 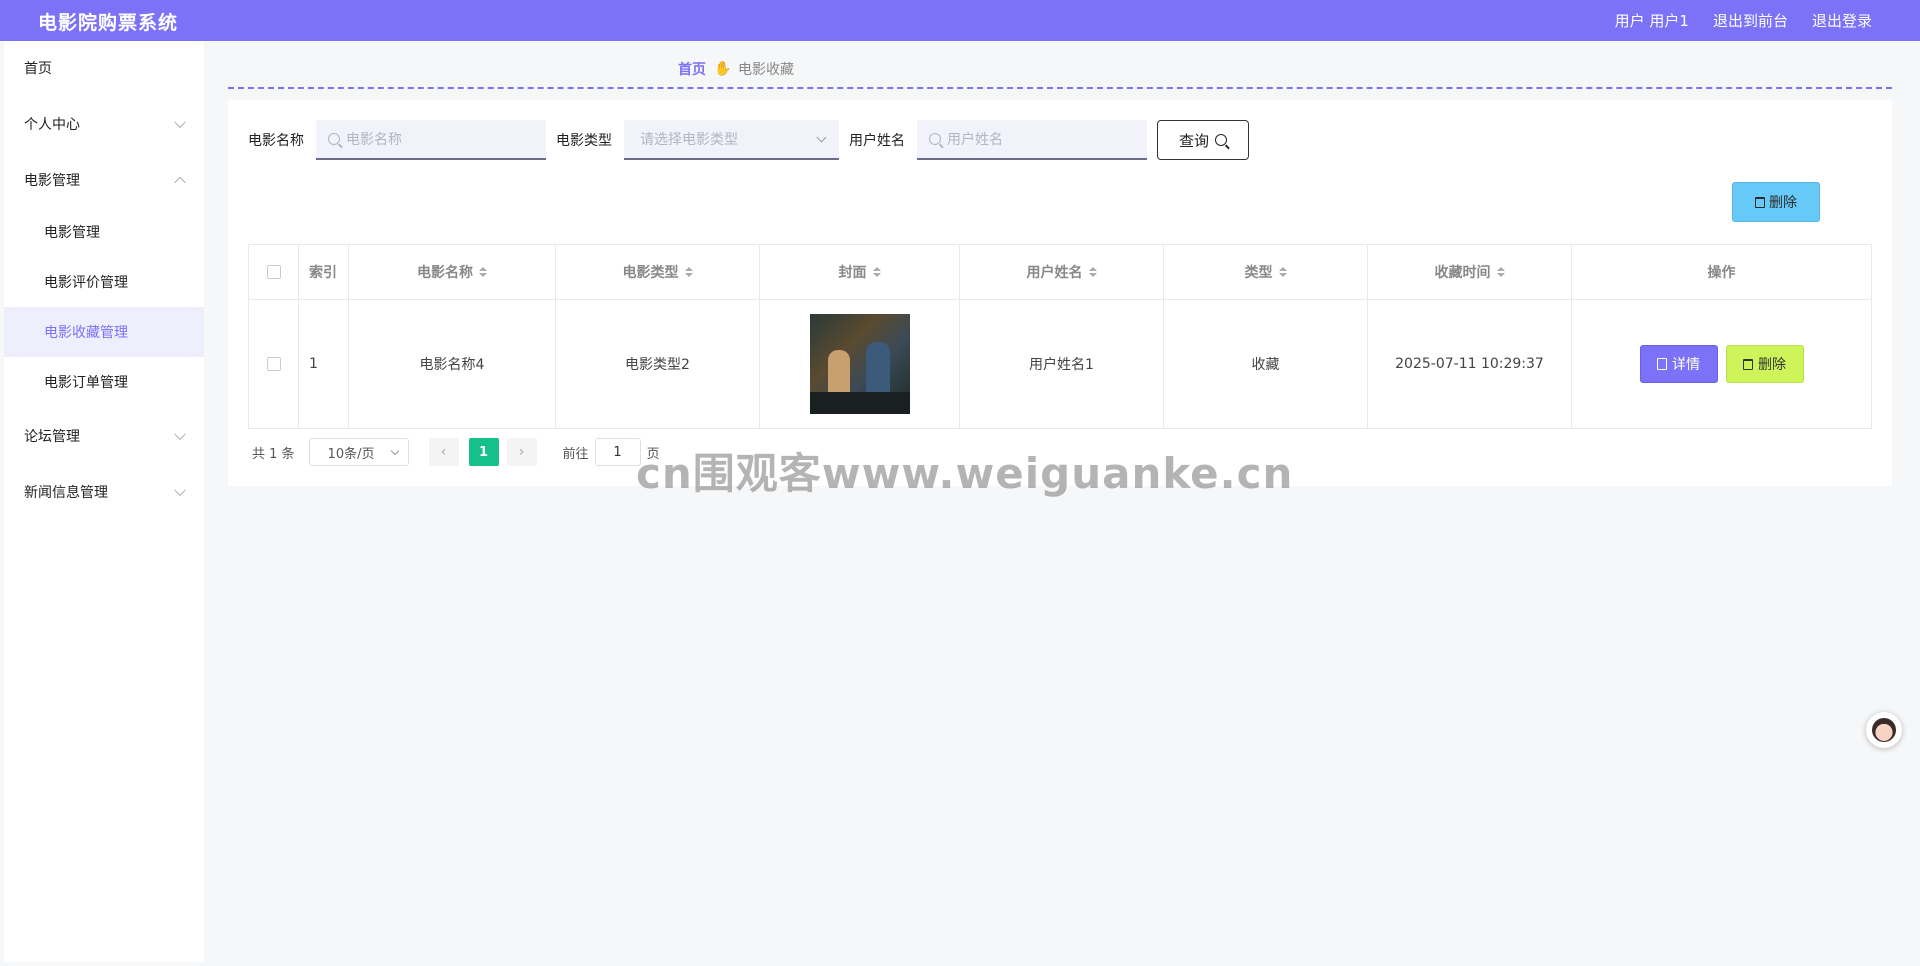 I want to click on pagination: 共 1 条 10条/页 ‹ 1 › 前往 1 页, so click(x=456, y=452).